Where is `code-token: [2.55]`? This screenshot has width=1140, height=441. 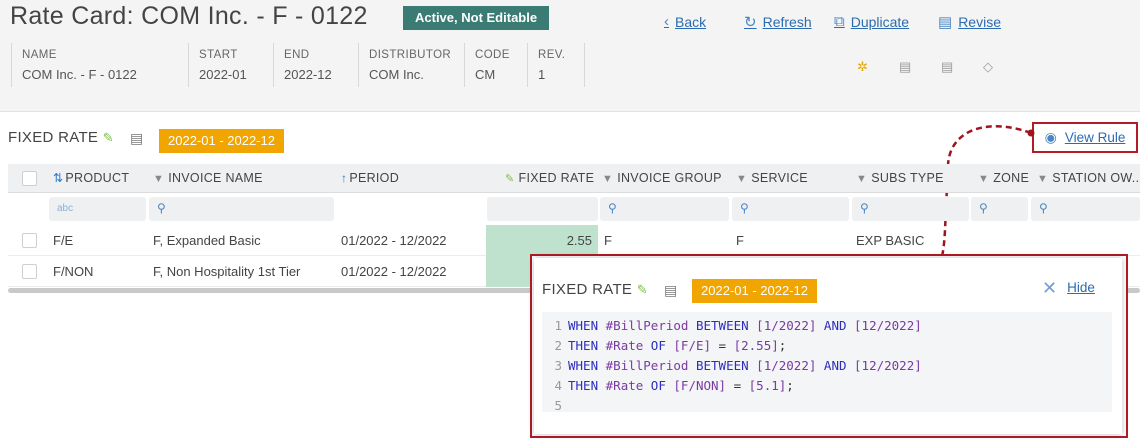
code-token: [2.55] is located at coordinates (756, 345).